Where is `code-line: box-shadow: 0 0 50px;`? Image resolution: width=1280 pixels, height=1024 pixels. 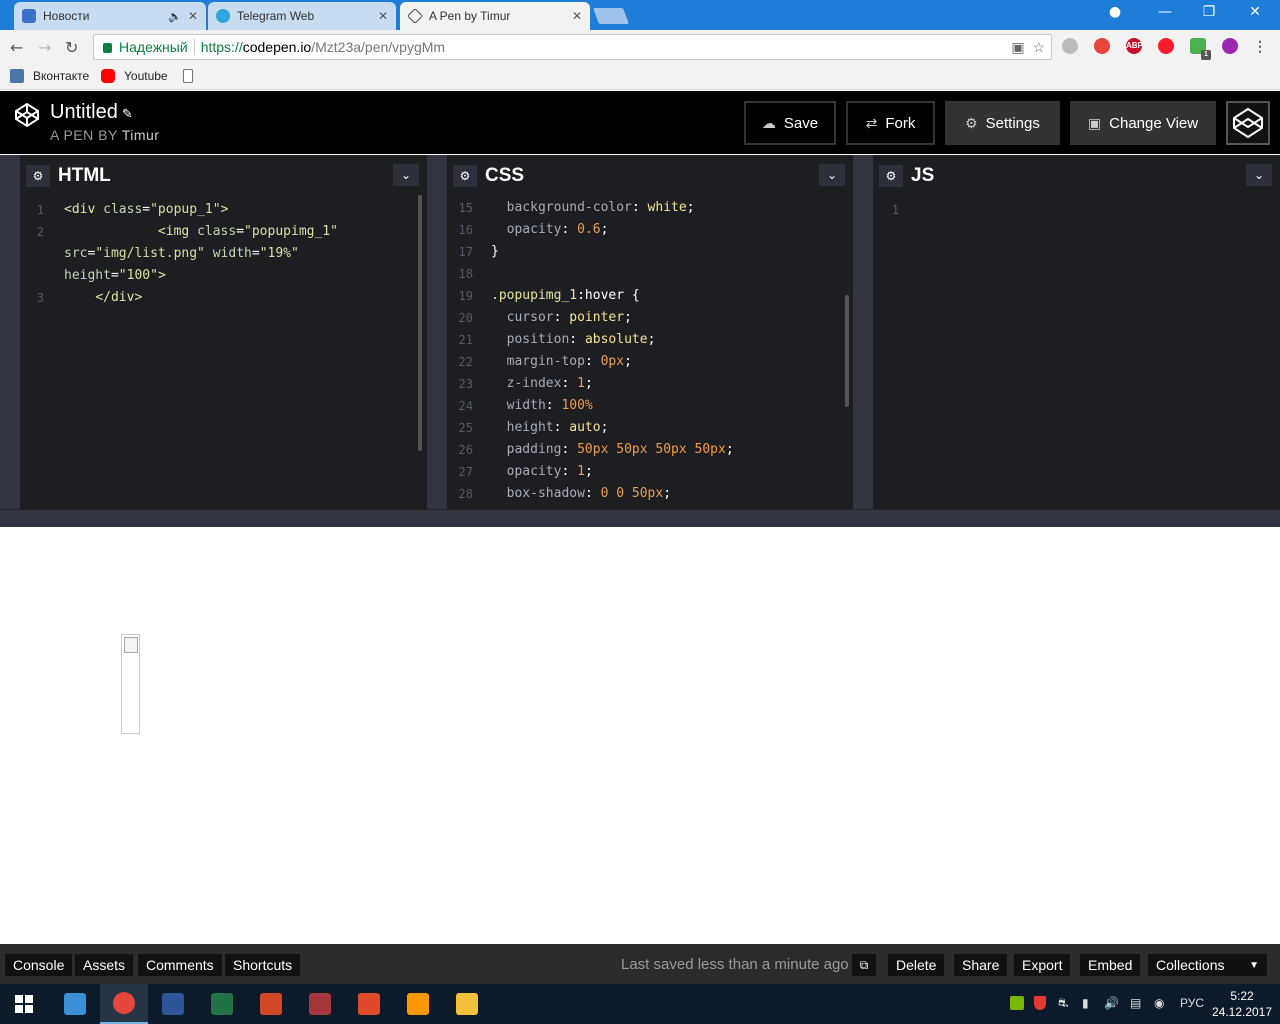 code-line: box-shadow: 0 0 50px; is located at coordinates (628, 494).